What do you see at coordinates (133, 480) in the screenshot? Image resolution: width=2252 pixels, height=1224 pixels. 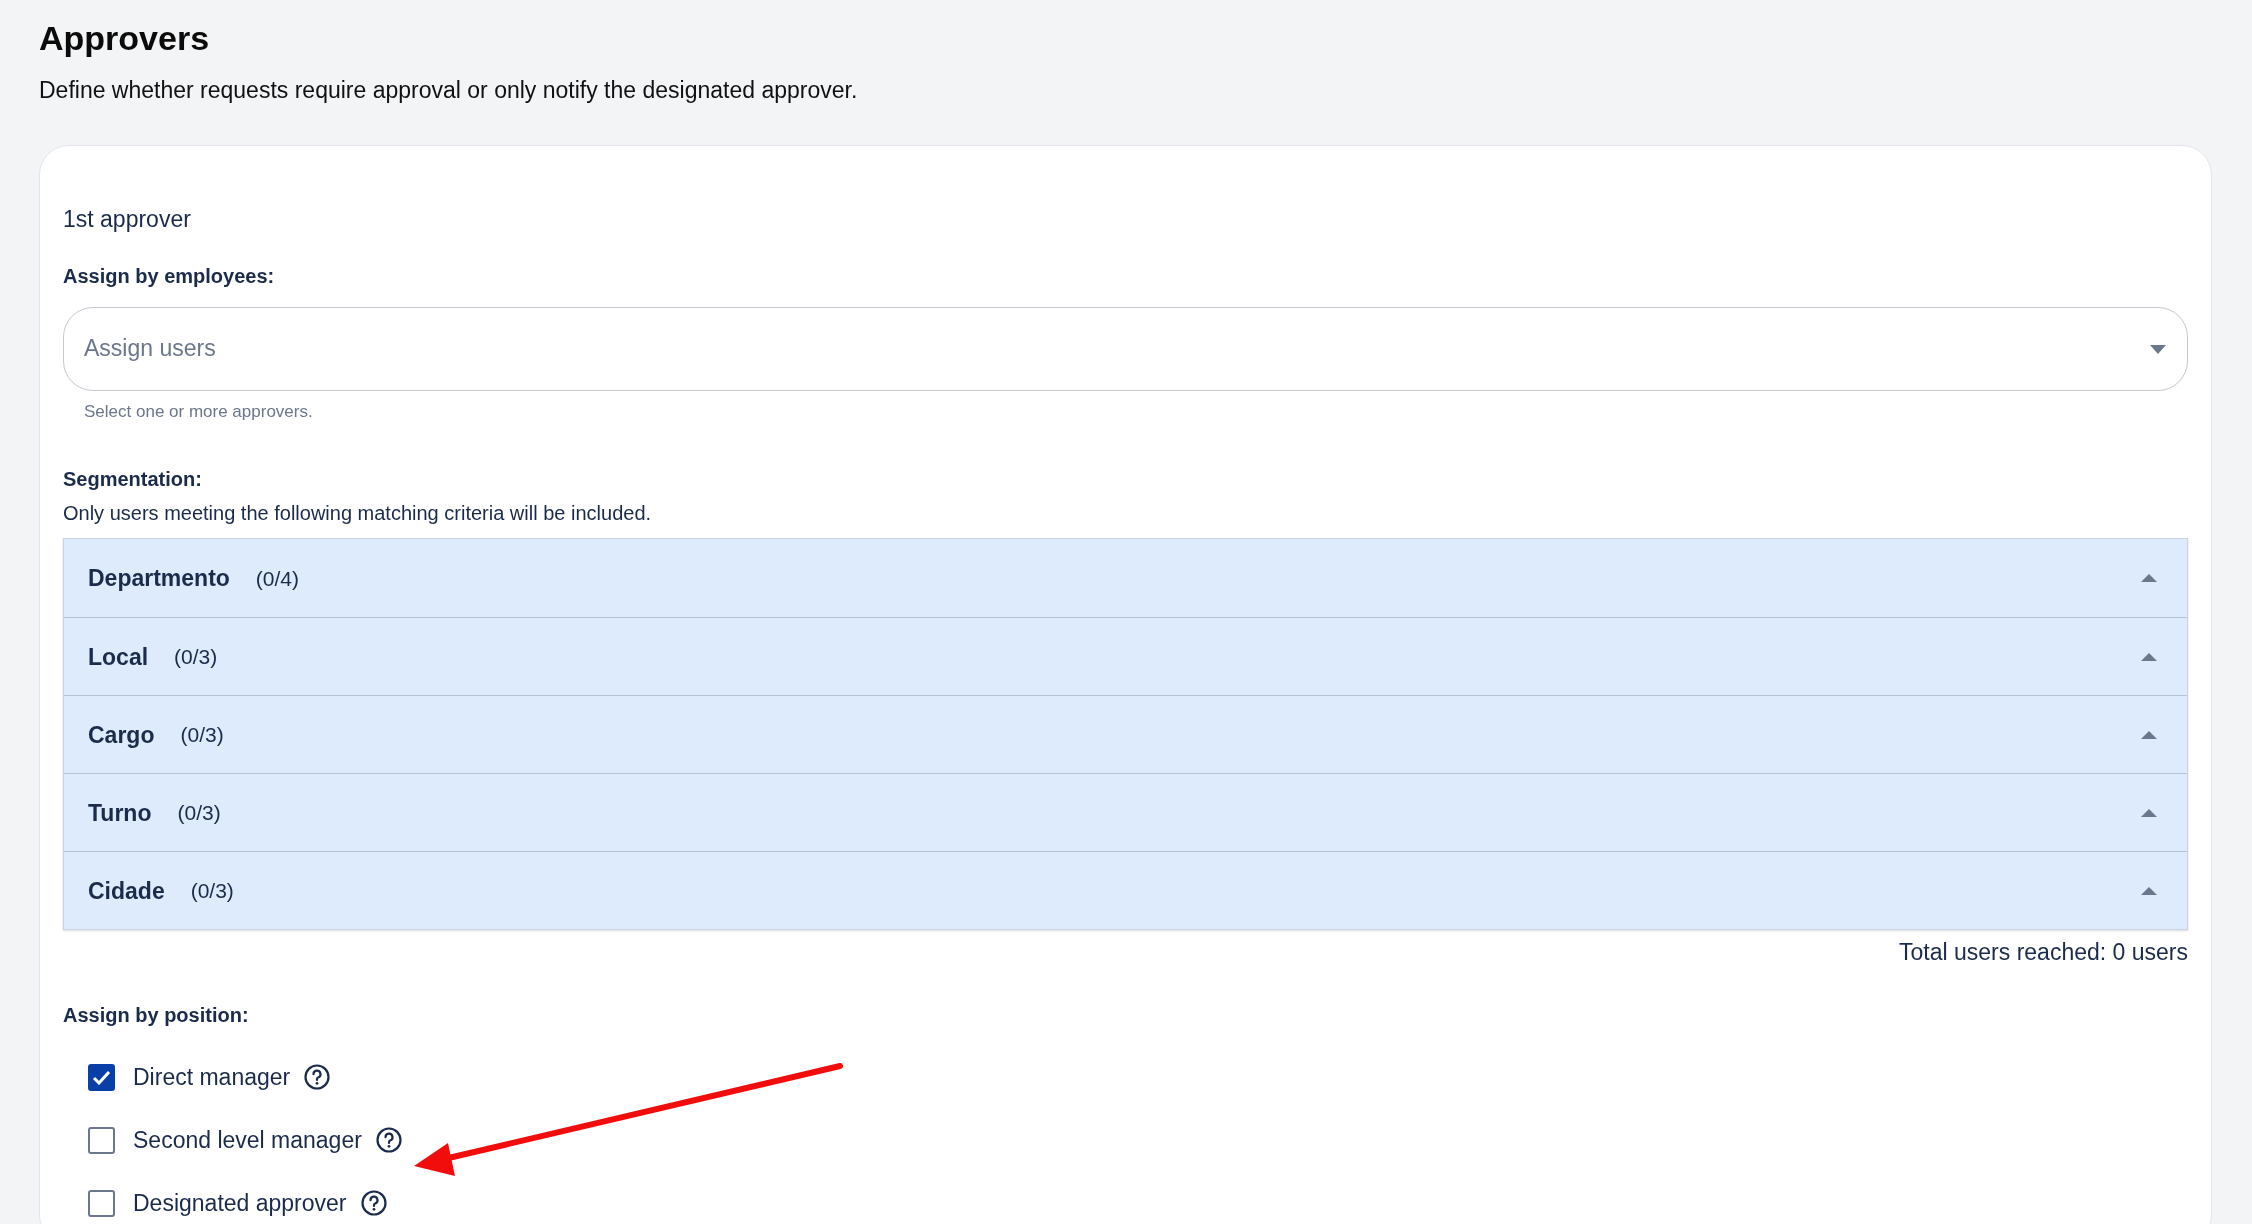 I see `segmentation-label: Segmentation:` at bounding box center [133, 480].